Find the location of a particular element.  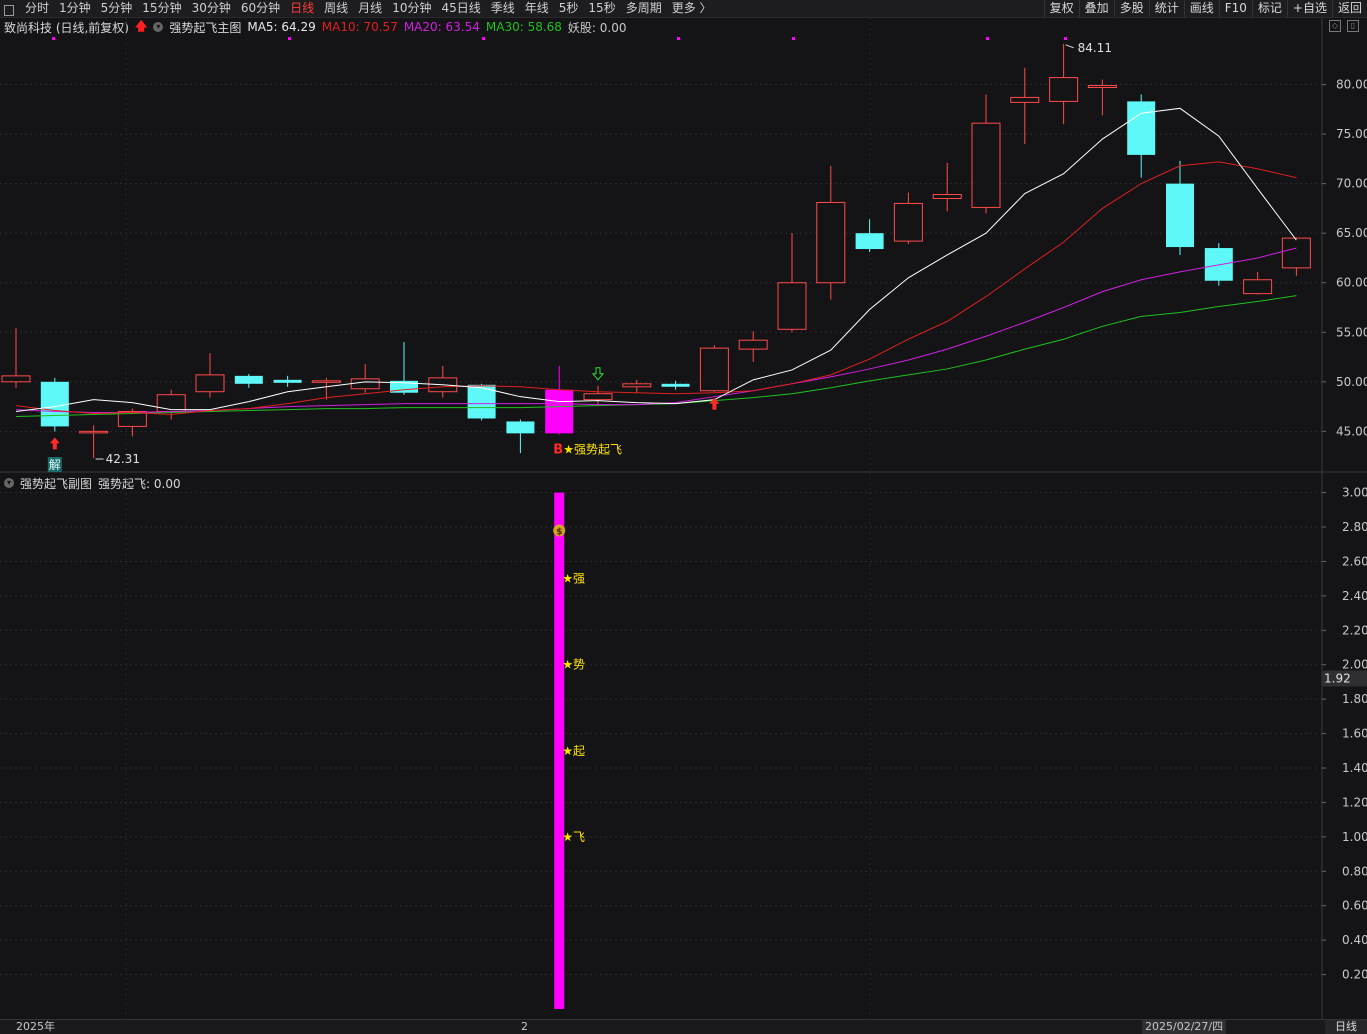

high-price-label: 84.11 is located at coordinates (1095, 48).